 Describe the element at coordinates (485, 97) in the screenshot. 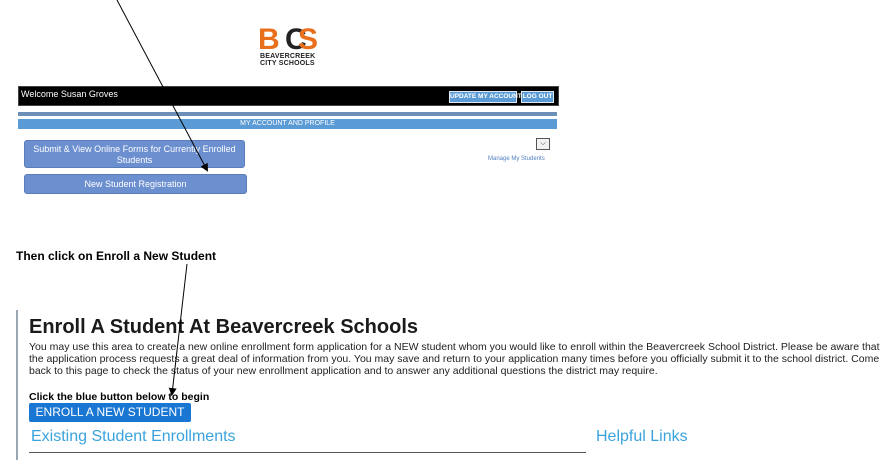

I see `update-account-button: UPDATE MY ACCOUNT` at that location.